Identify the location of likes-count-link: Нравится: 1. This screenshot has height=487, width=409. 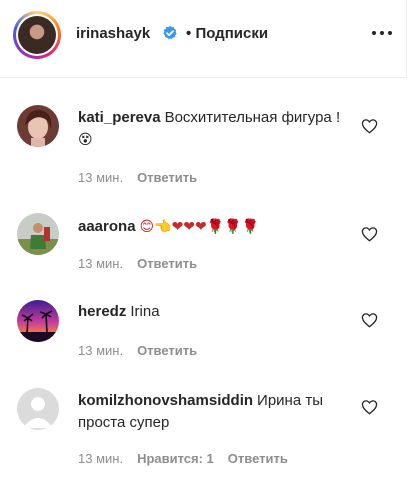
(175, 458).